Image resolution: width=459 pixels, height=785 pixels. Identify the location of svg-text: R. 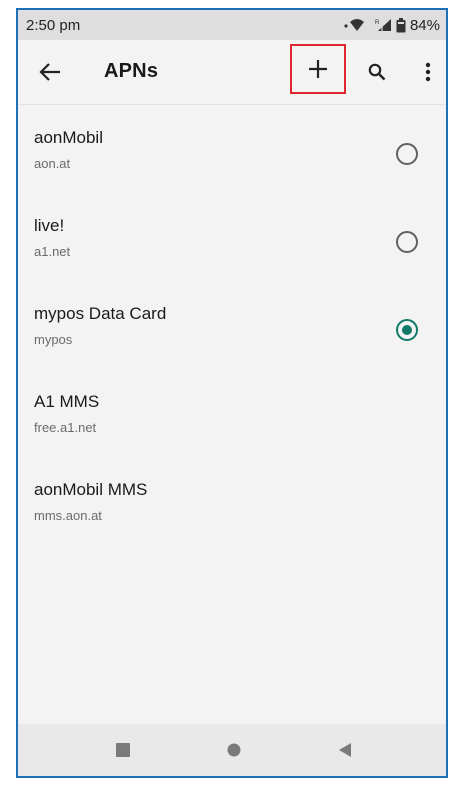
(377, 23).